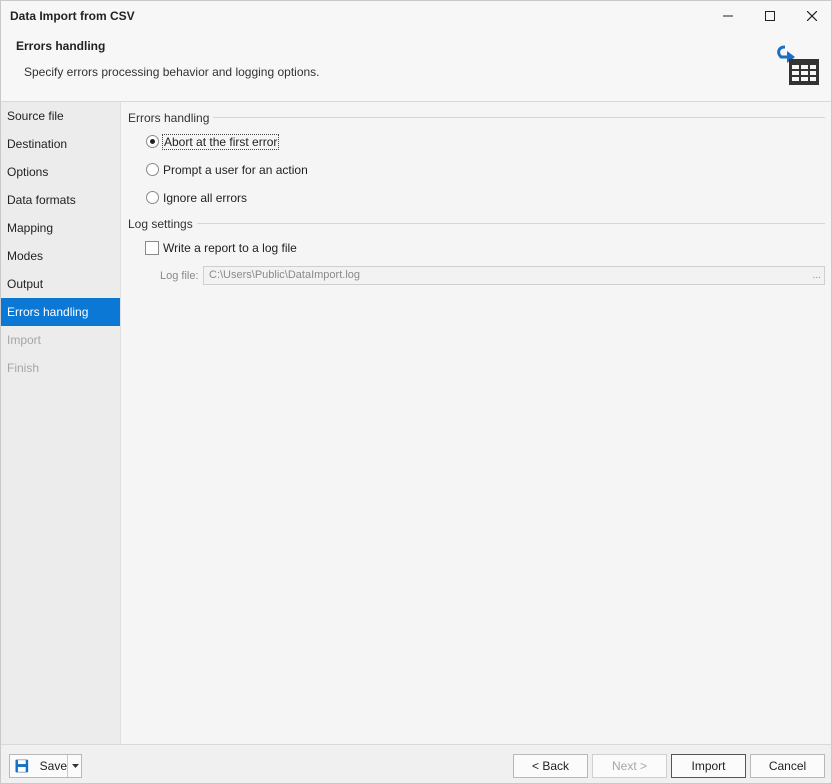 The width and height of the screenshot is (832, 784). I want to click on minimize-icon, so click(728, 16).